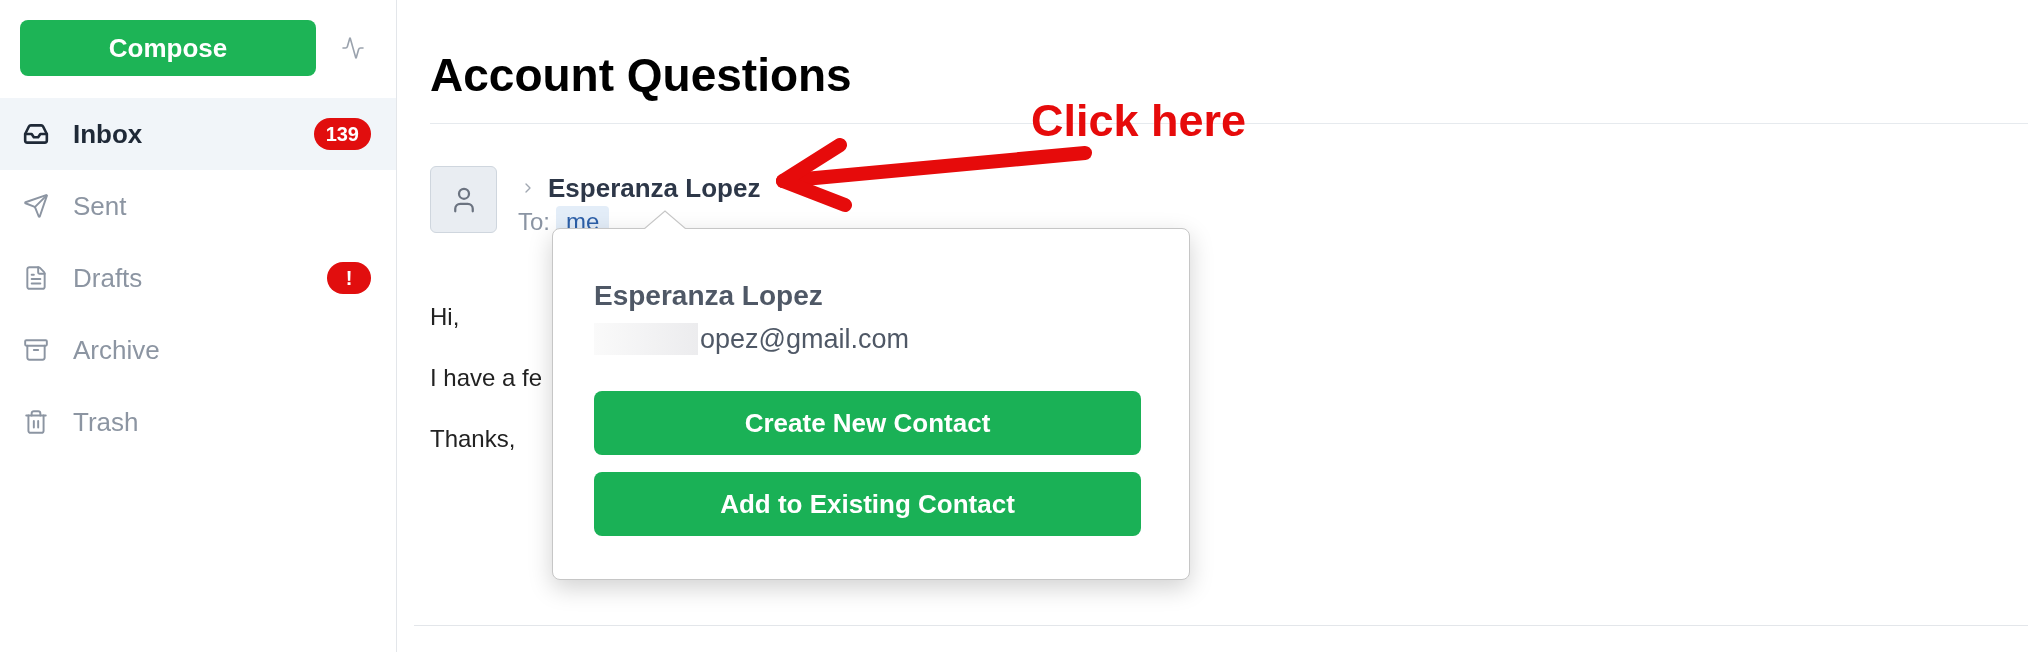 The image size is (2028, 652). I want to click on contact-email: opez@gmail.com, so click(804, 339).